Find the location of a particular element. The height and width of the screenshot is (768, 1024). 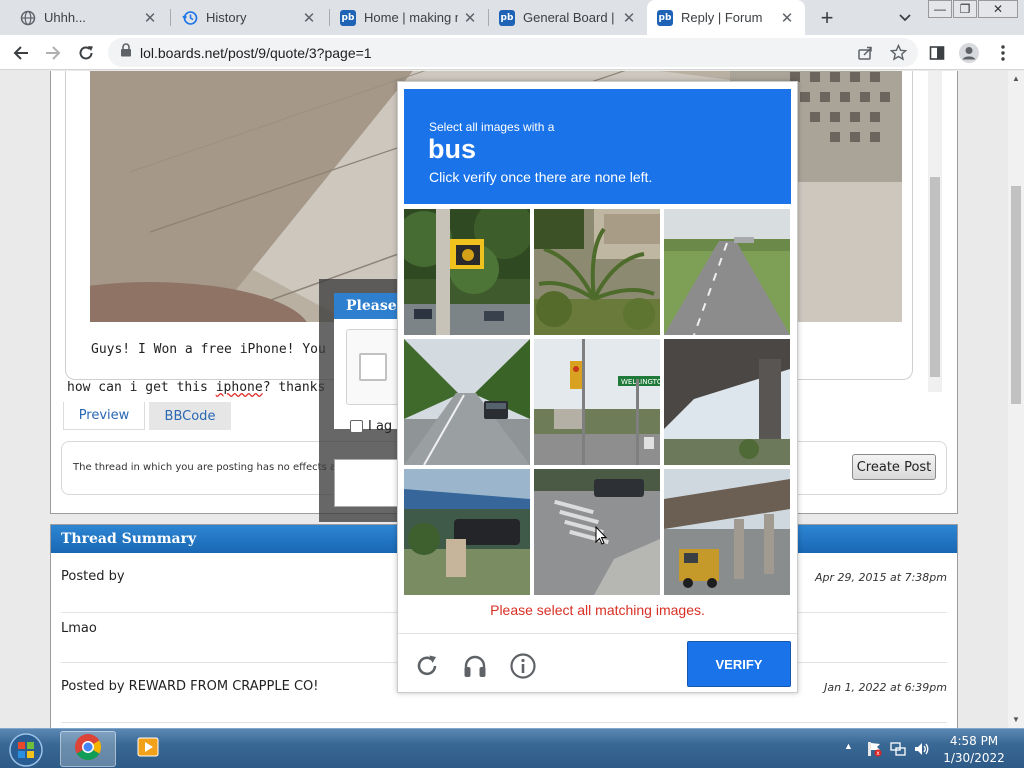

info-icon is located at coordinates (523, 666).